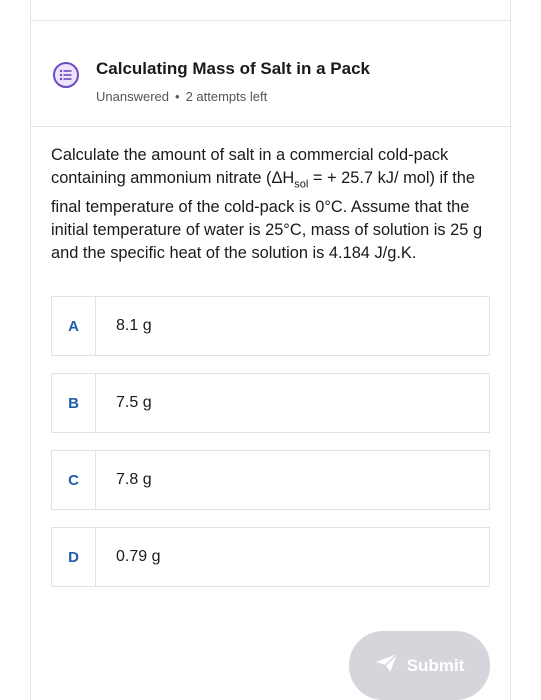  I want to click on option-letter: C, so click(74, 480).